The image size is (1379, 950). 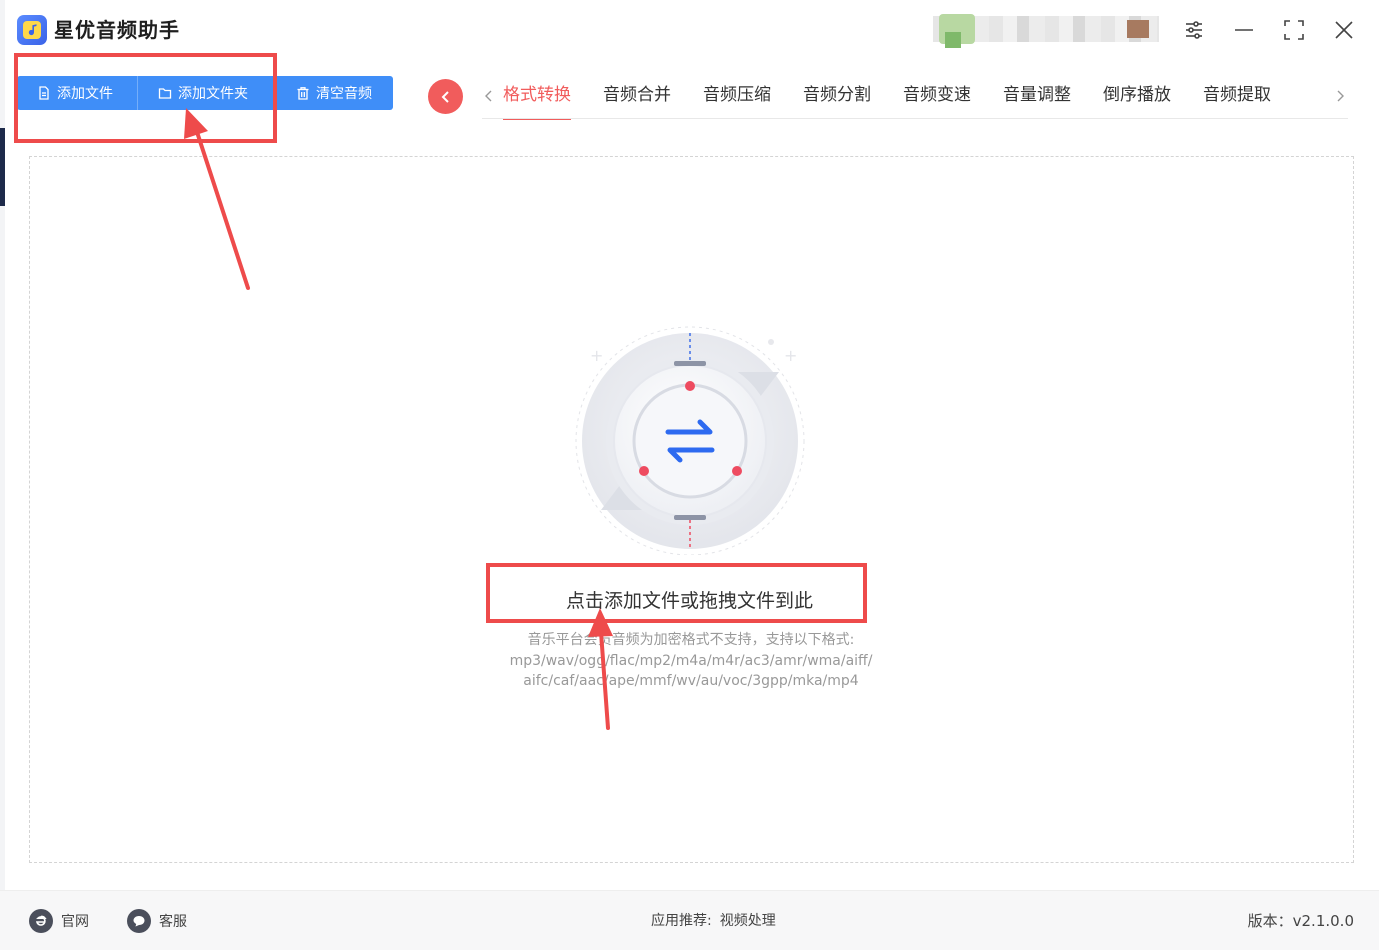 I want to click on tabs-scroll-right, so click(x=1340, y=96).